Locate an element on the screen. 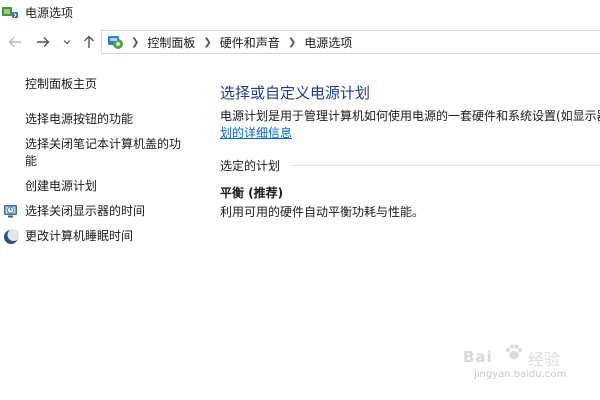 This screenshot has width=600, height=400. details-link: 划的详细信息 is located at coordinates (256, 133).